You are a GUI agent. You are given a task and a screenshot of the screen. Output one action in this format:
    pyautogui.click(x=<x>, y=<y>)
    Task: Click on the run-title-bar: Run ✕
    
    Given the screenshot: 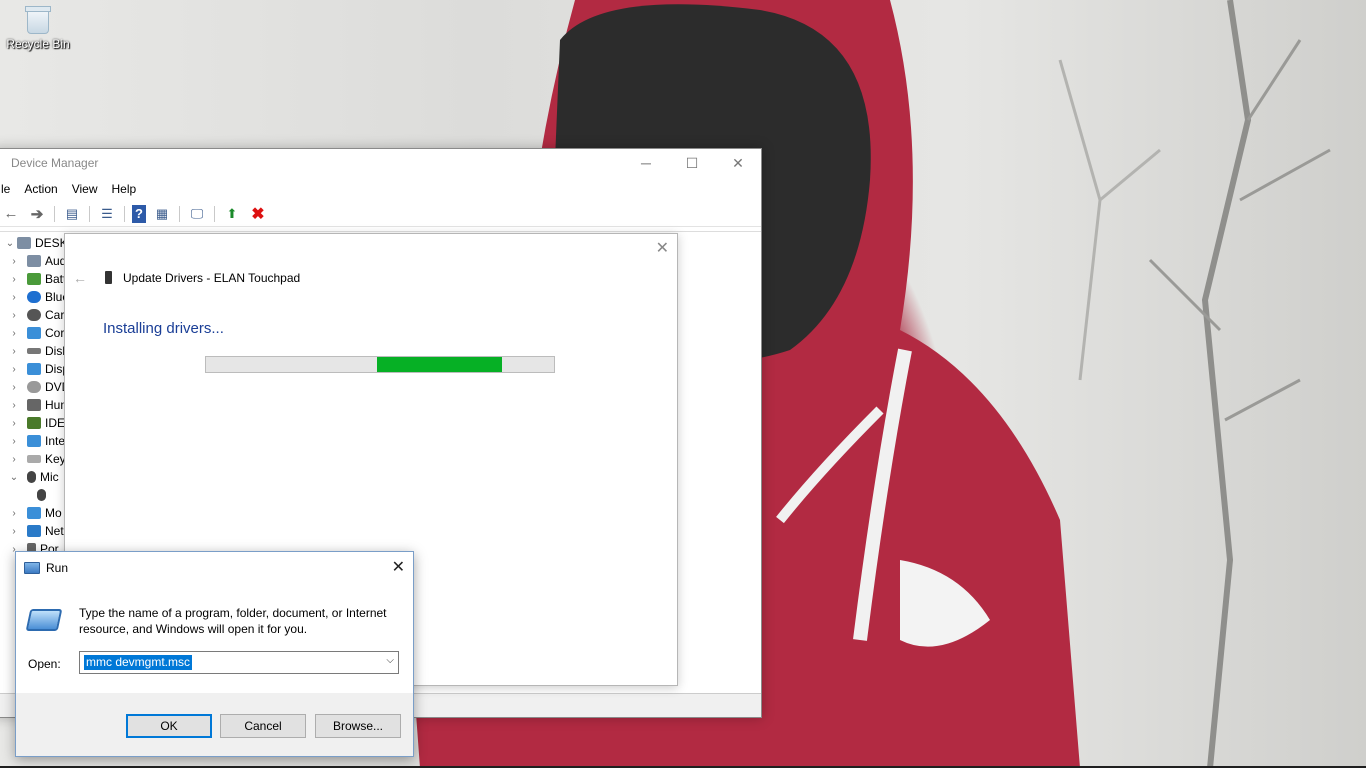 What is the action you would take?
    pyautogui.click(x=214, y=567)
    